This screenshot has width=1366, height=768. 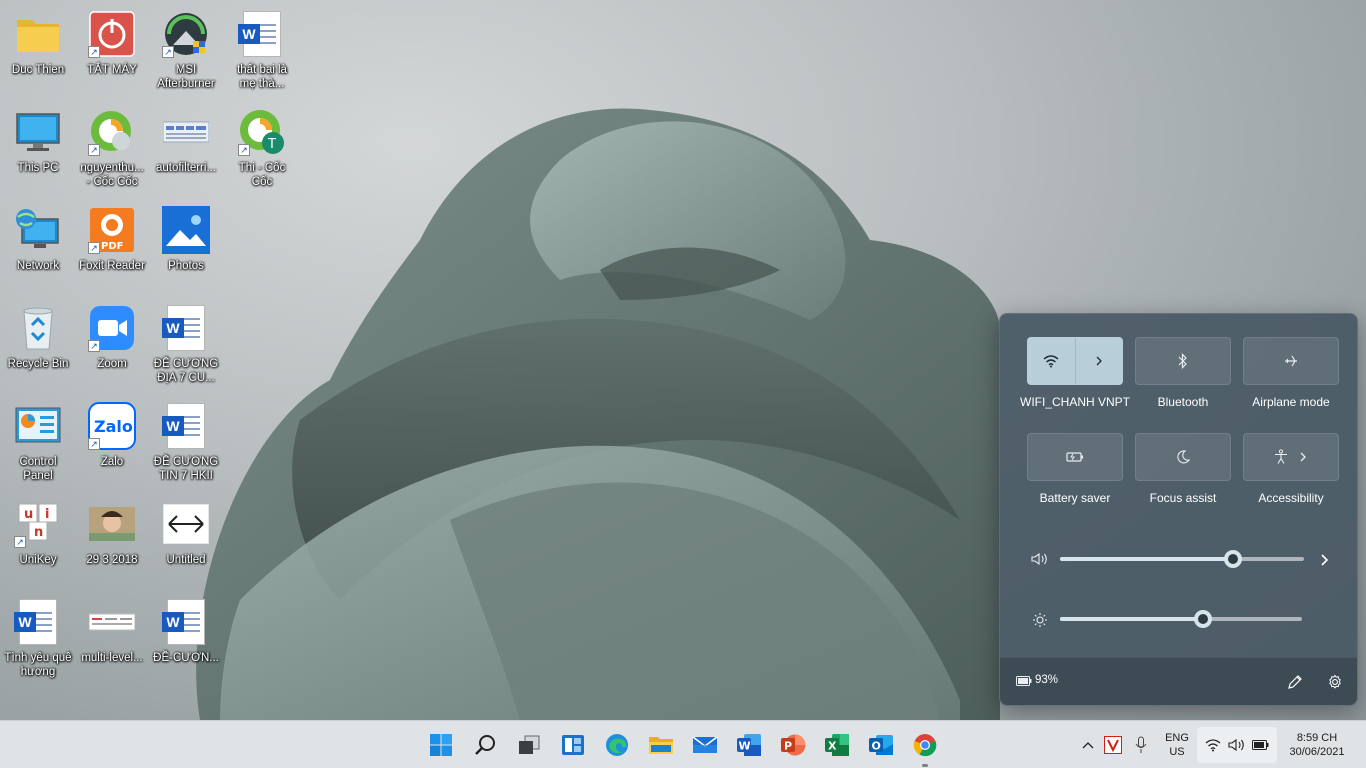 What do you see at coordinates (112, 51) in the screenshot?
I see `tat-may-shortcut: ↗ TẮT MÁY` at bounding box center [112, 51].